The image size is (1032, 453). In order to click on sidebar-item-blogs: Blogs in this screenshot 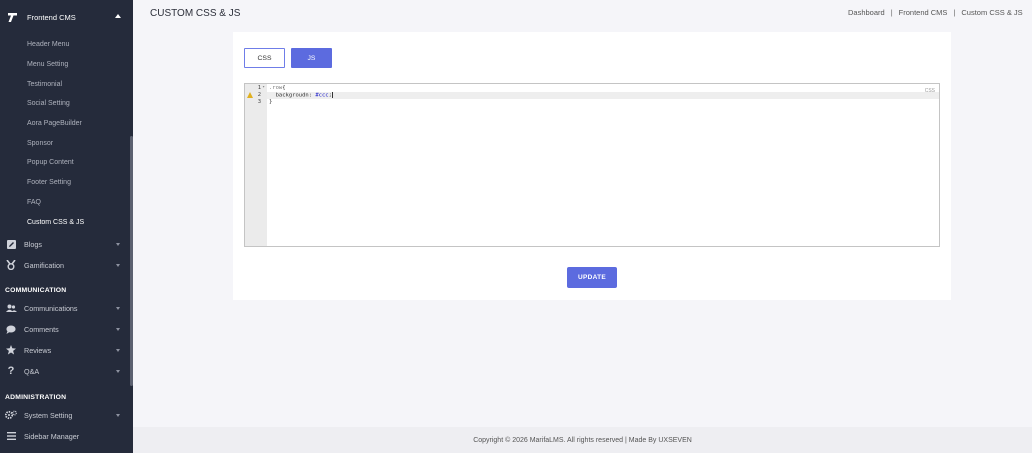, I will do `click(66, 244)`.